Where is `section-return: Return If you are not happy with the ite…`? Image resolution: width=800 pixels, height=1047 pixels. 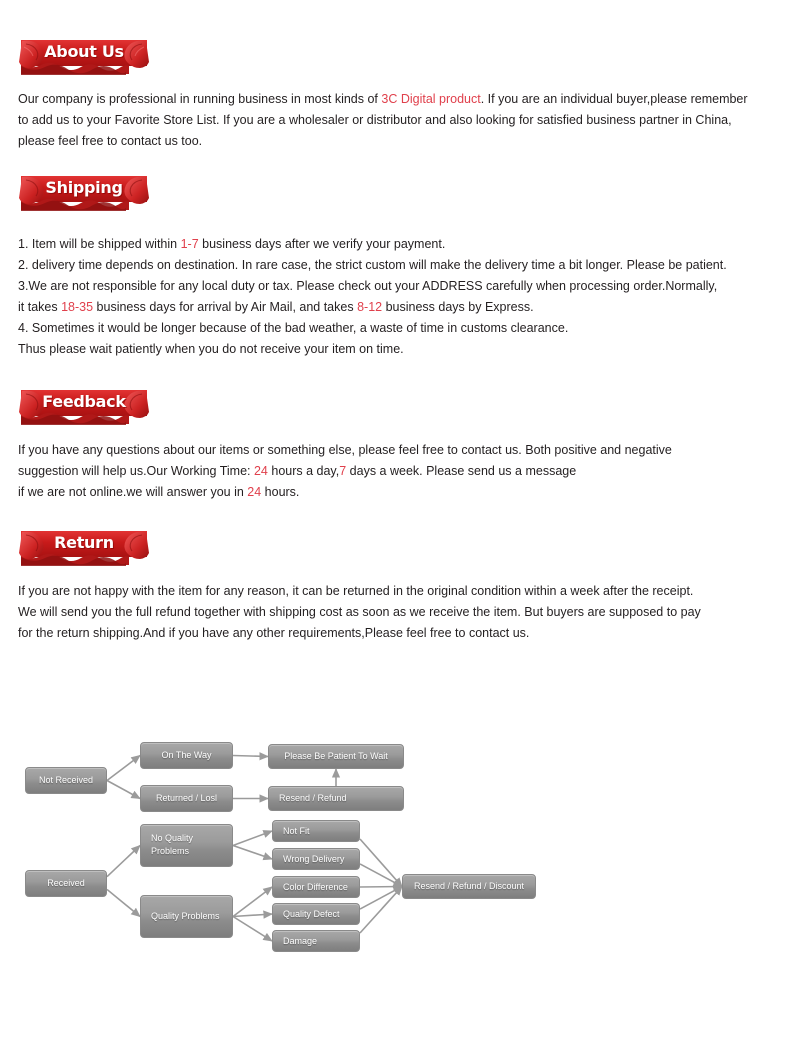 section-return: Return If you are not happy with the ite… is located at coordinates (400, 573).